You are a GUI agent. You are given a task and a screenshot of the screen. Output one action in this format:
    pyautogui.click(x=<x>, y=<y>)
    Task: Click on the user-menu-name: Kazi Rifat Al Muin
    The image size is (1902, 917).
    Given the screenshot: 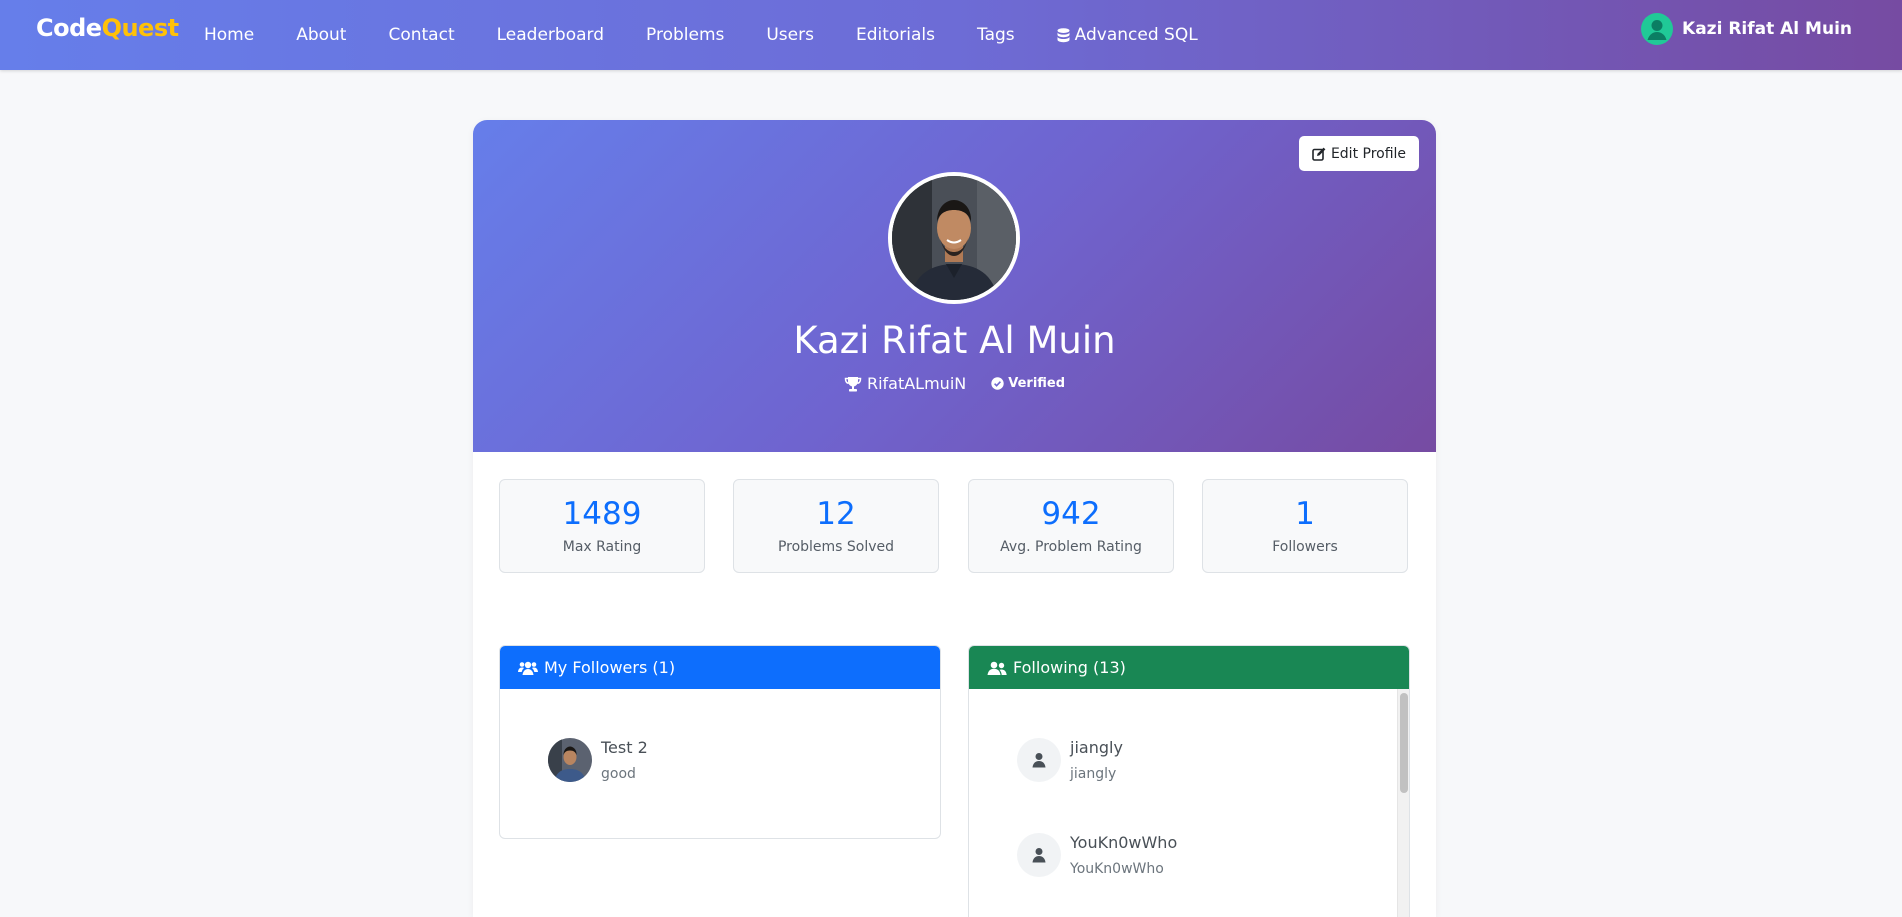 What is the action you would take?
    pyautogui.click(x=1767, y=29)
    